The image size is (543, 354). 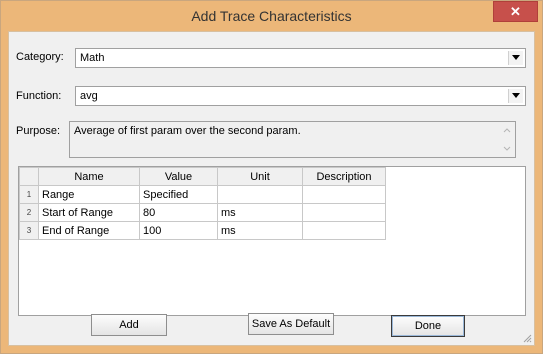 I want to click on category-value: Math, so click(x=92, y=58).